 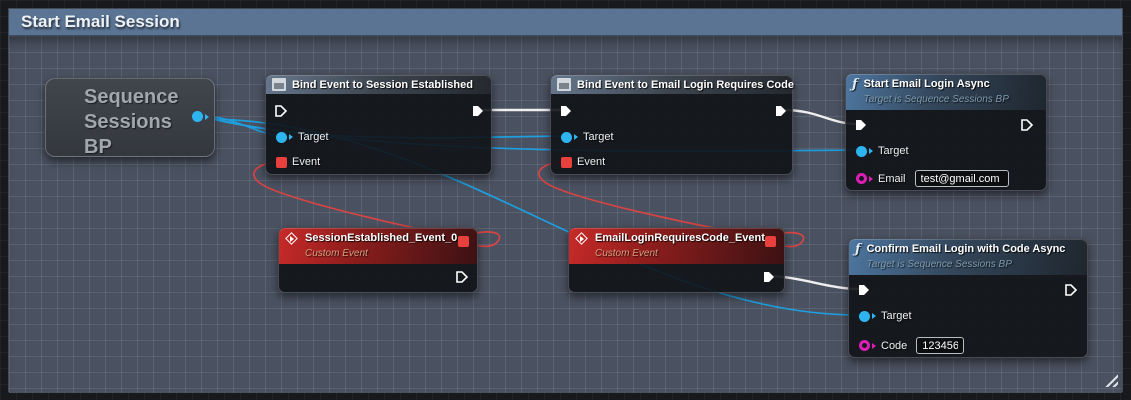 I want to click on node-session-established-event: SessionEstablished_Event_0 Custom Event, so click(x=378, y=260).